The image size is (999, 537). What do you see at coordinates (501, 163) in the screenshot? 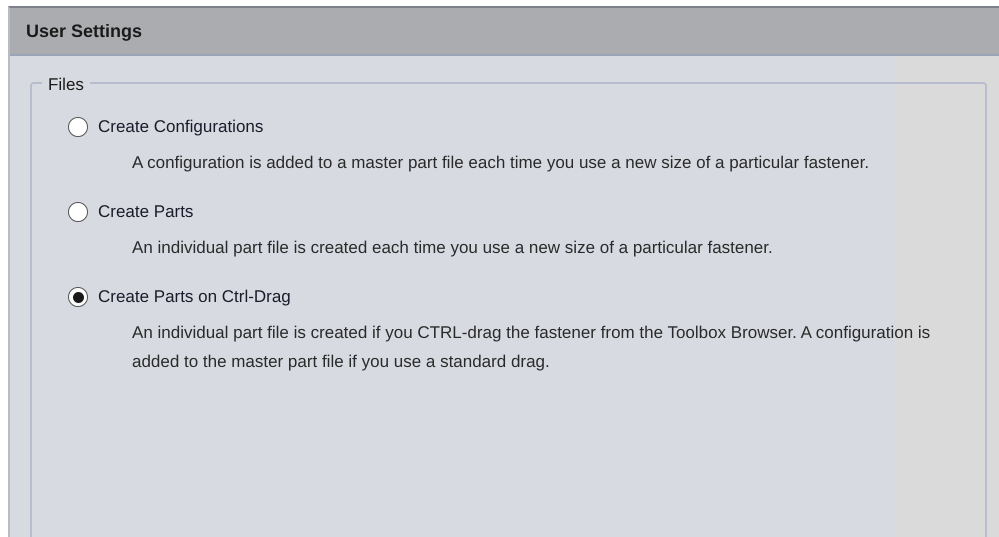
I see `option-description: A configuration is added to a master part file each time you use a new size of a particular fastener.` at bounding box center [501, 163].